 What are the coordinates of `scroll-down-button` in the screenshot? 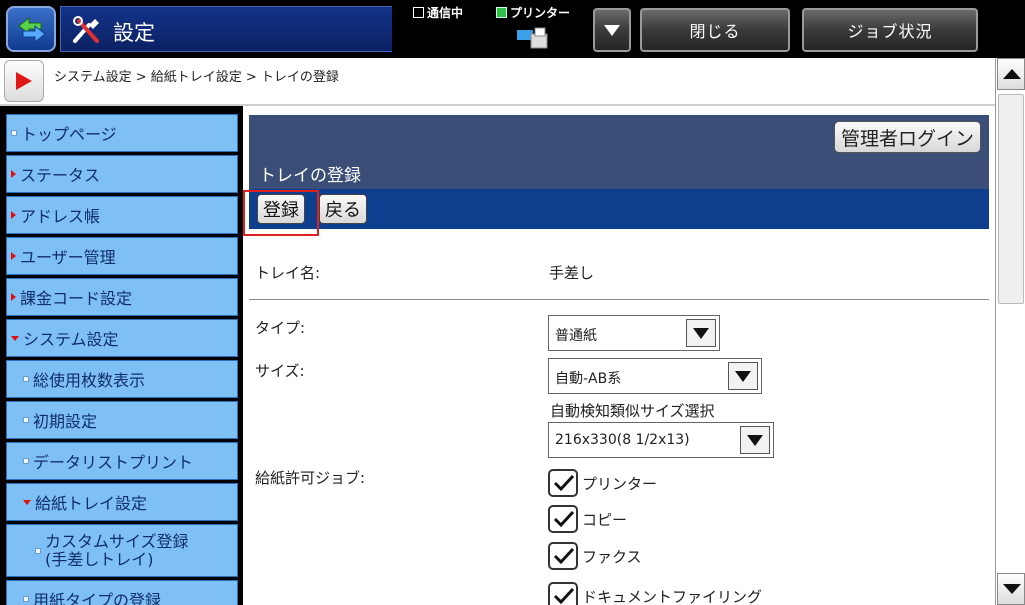 It's located at (1011, 589).